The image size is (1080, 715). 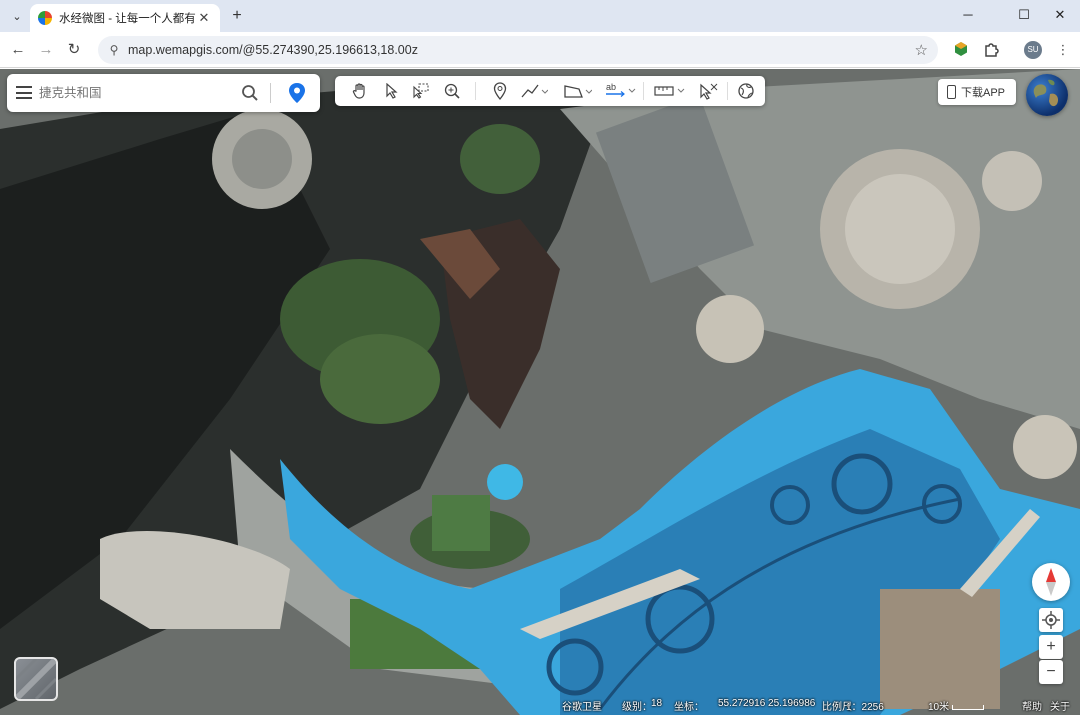 What do you see at coordinates (18, 50) in the screenshot?
I see `back-arrow-icon: ←` at bounding box center [18, 50].